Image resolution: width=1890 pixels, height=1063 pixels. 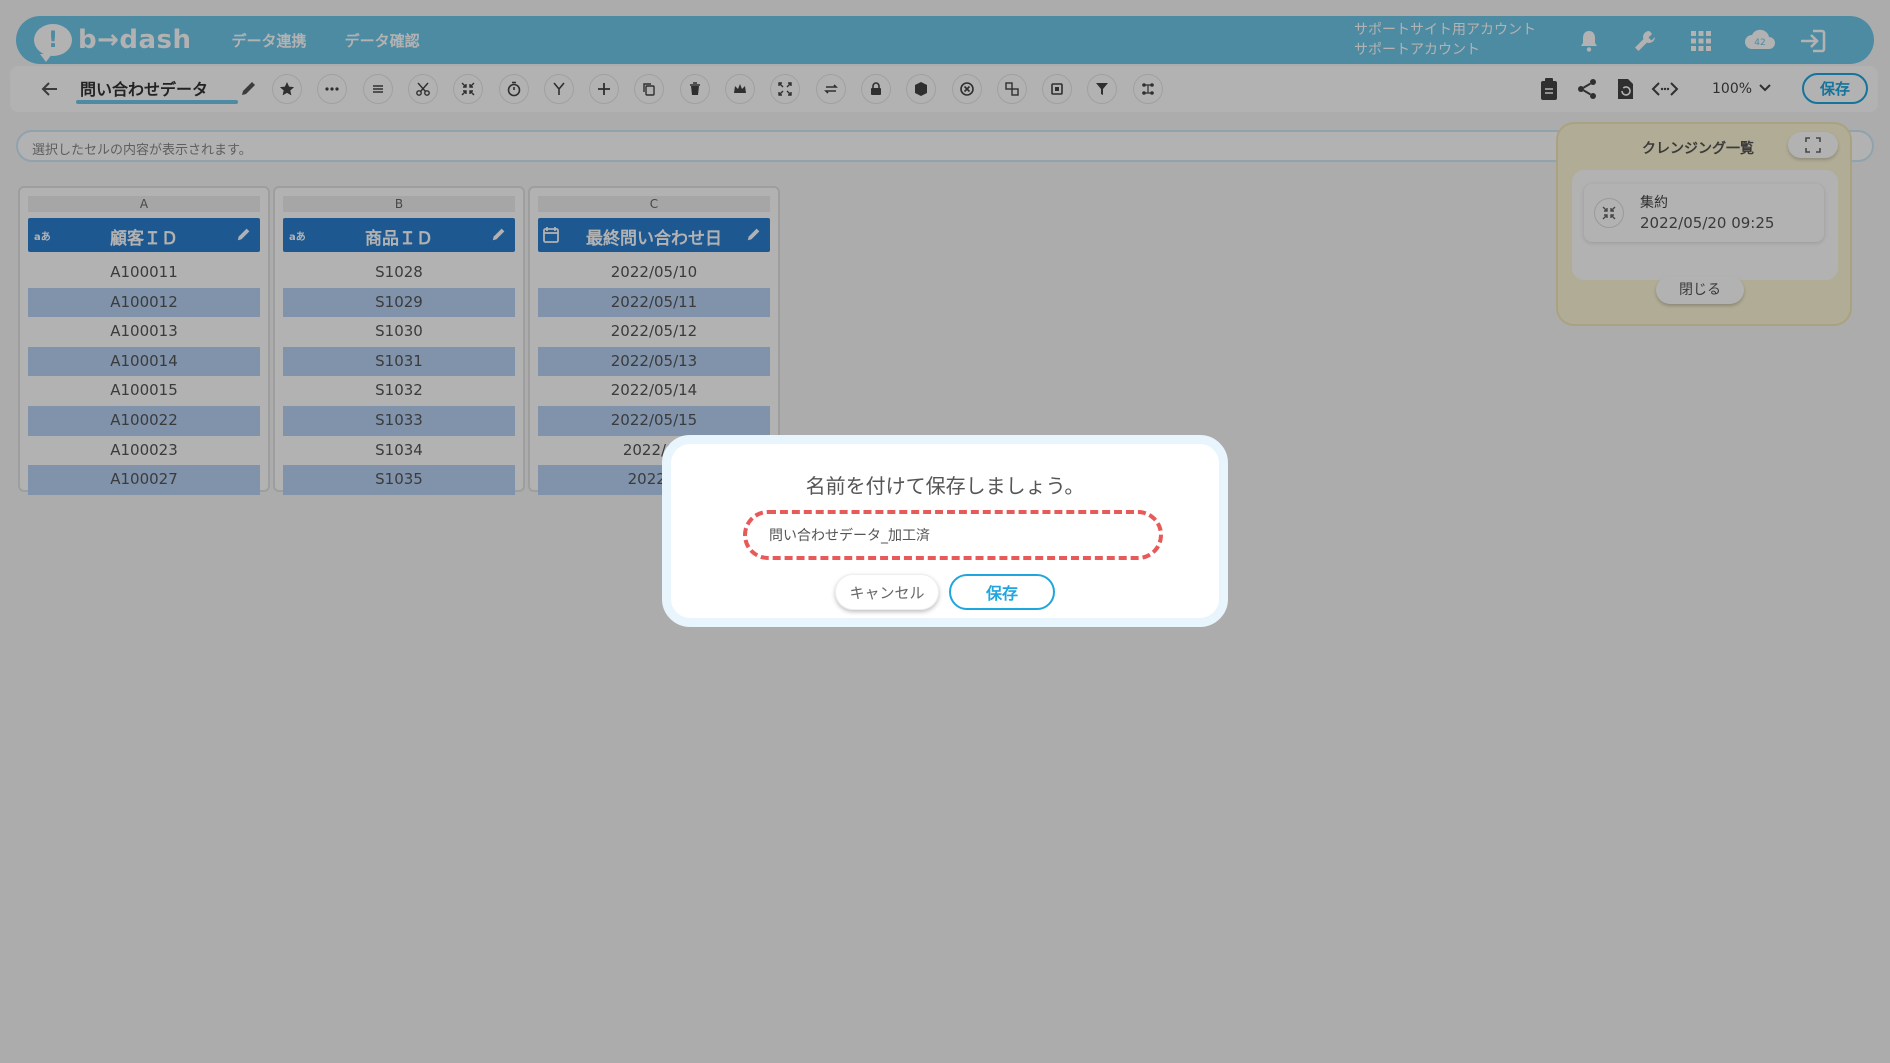 I want to click on save-dialog: 名前を付けて保存しましょう。 キャンセル 保存, so click(x=945, y=531).